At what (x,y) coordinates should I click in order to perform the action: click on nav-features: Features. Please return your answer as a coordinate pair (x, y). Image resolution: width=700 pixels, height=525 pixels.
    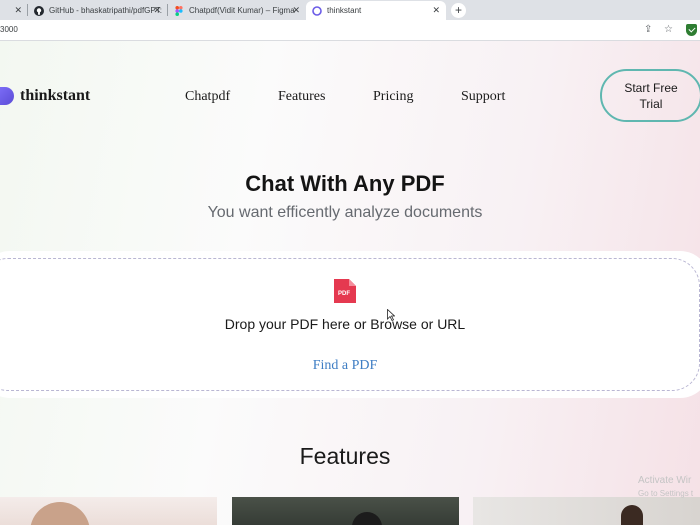
    Looking at the image, I should click on (301, 97).